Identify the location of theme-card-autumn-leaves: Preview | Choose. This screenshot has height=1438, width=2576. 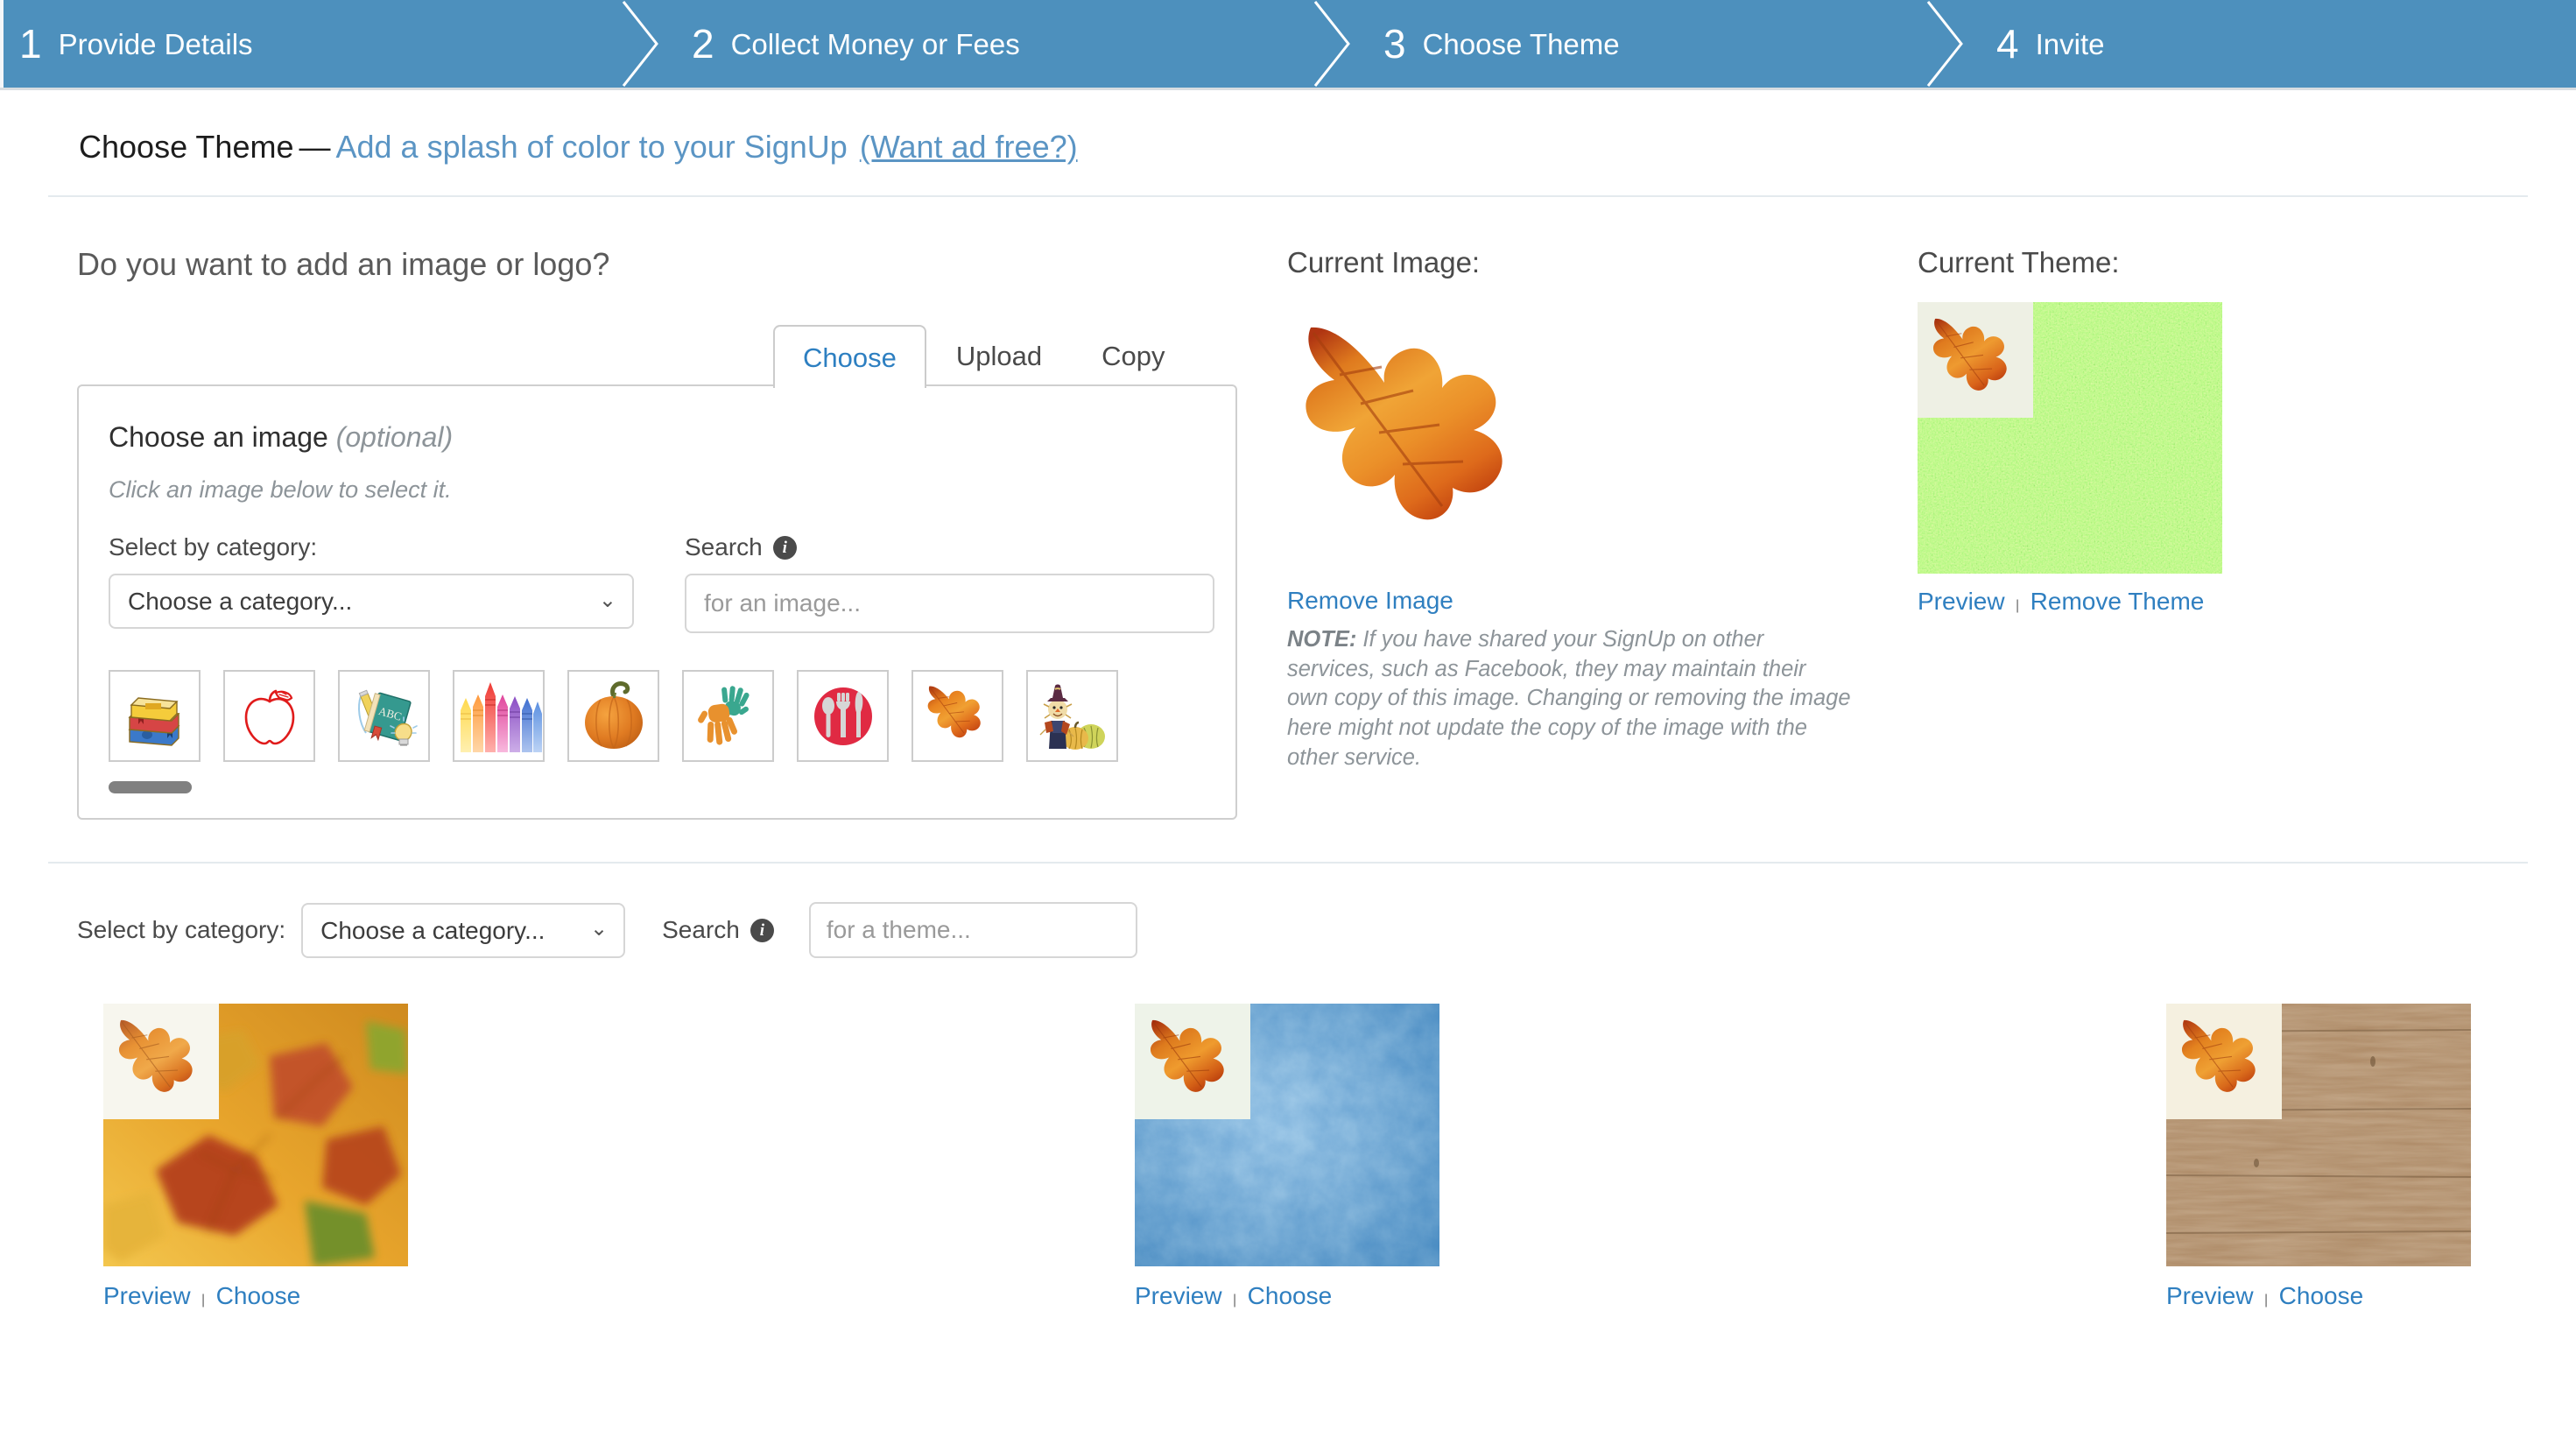
(255, 1157).